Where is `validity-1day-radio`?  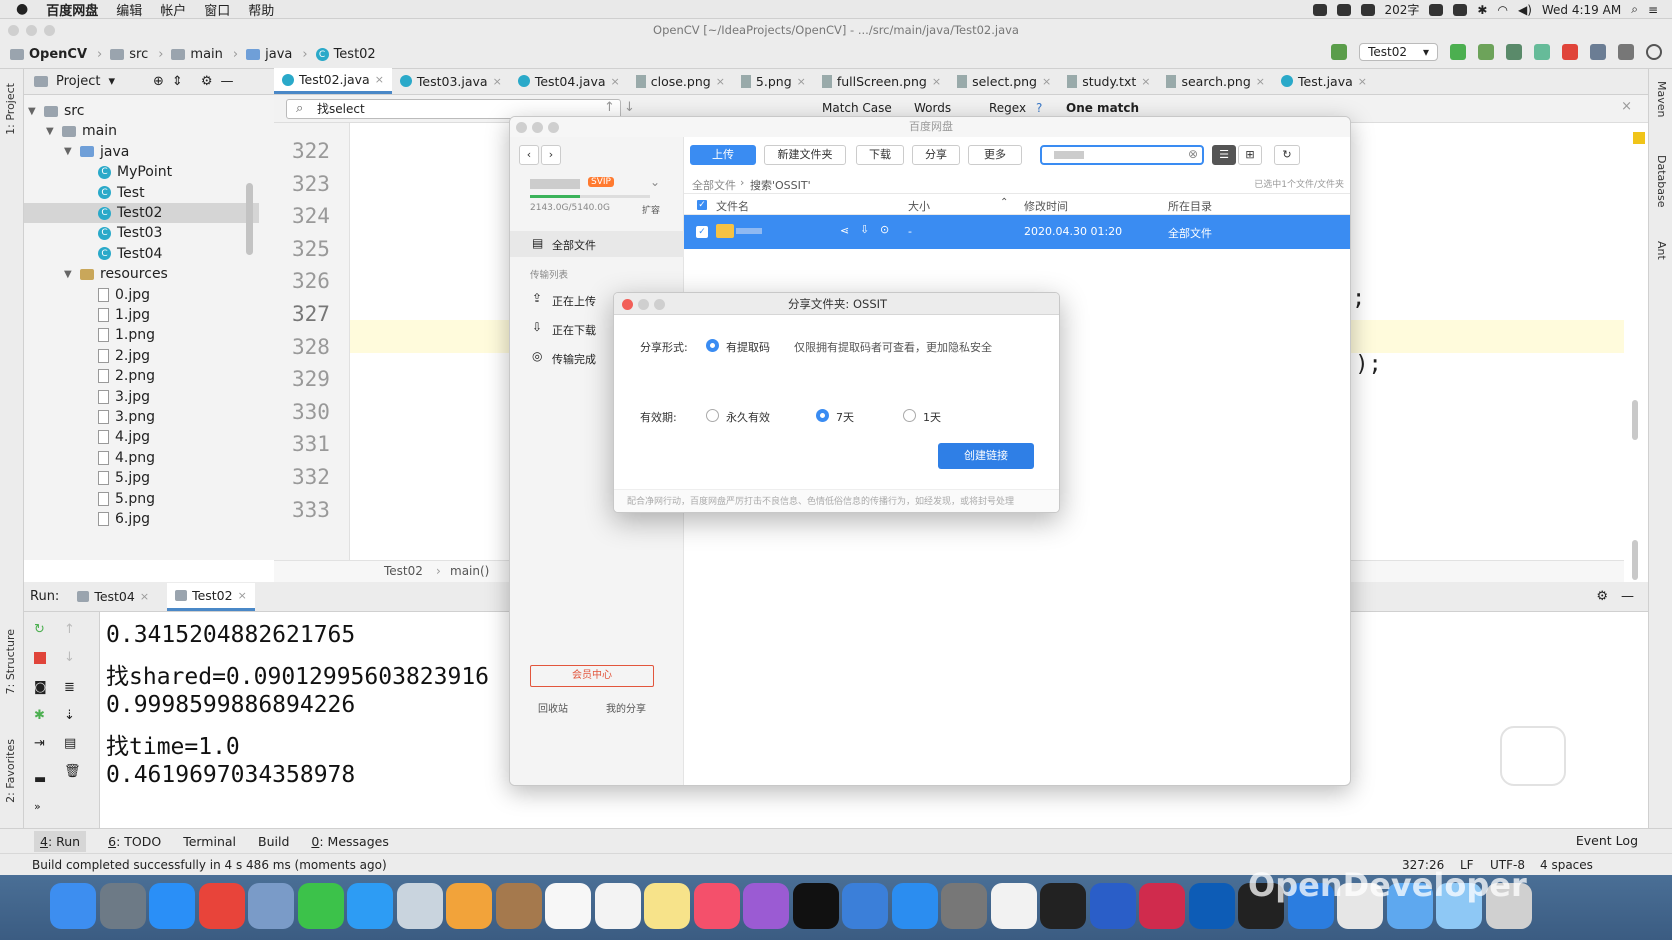 validity-1day-radio is located at coordinates (909, 415).